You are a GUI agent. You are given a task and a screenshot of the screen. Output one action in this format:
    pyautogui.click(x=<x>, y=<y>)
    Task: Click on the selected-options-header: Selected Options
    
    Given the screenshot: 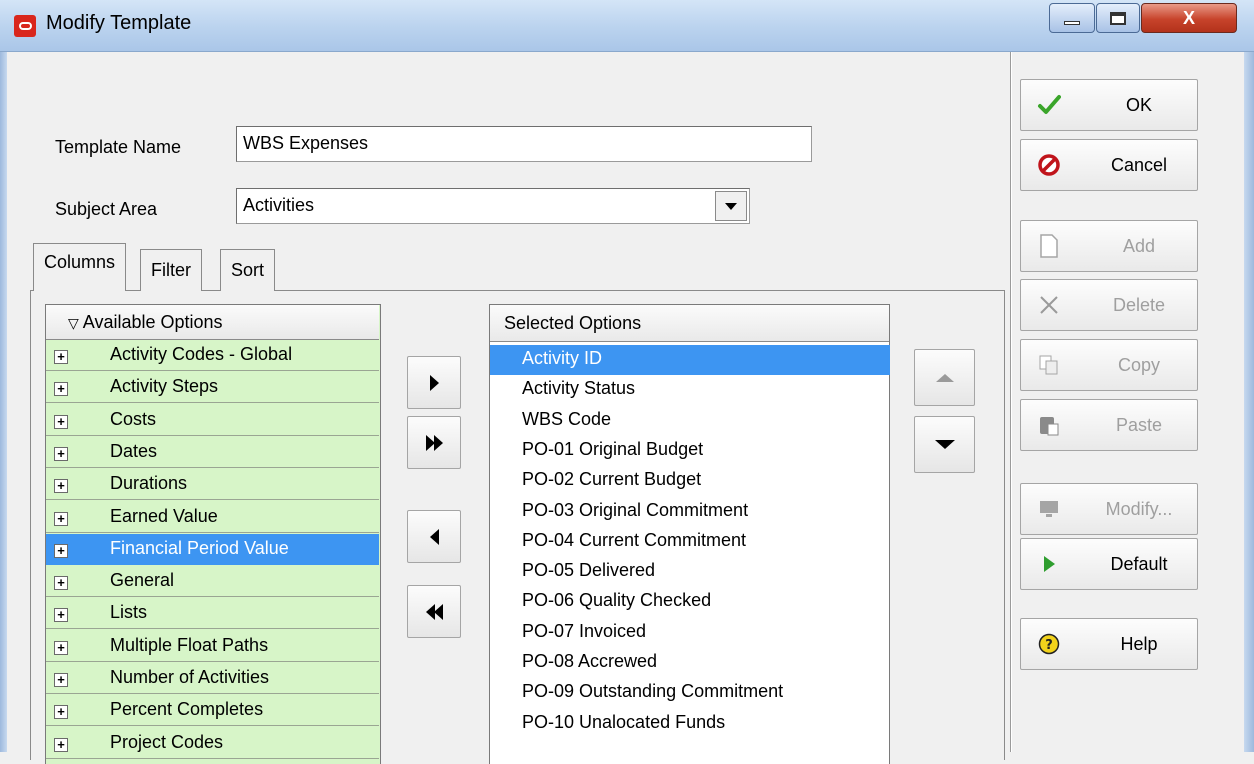 What is the action you would take?
    pyautogui.click(x=689, y=323)
    